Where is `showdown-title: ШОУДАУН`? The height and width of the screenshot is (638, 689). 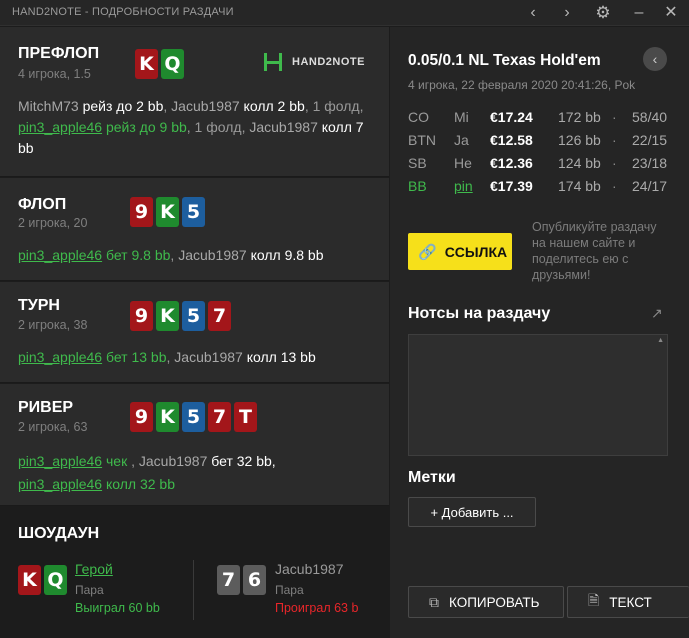
showdown-title: ШОУДАУН is located at coordinates (59, 533).